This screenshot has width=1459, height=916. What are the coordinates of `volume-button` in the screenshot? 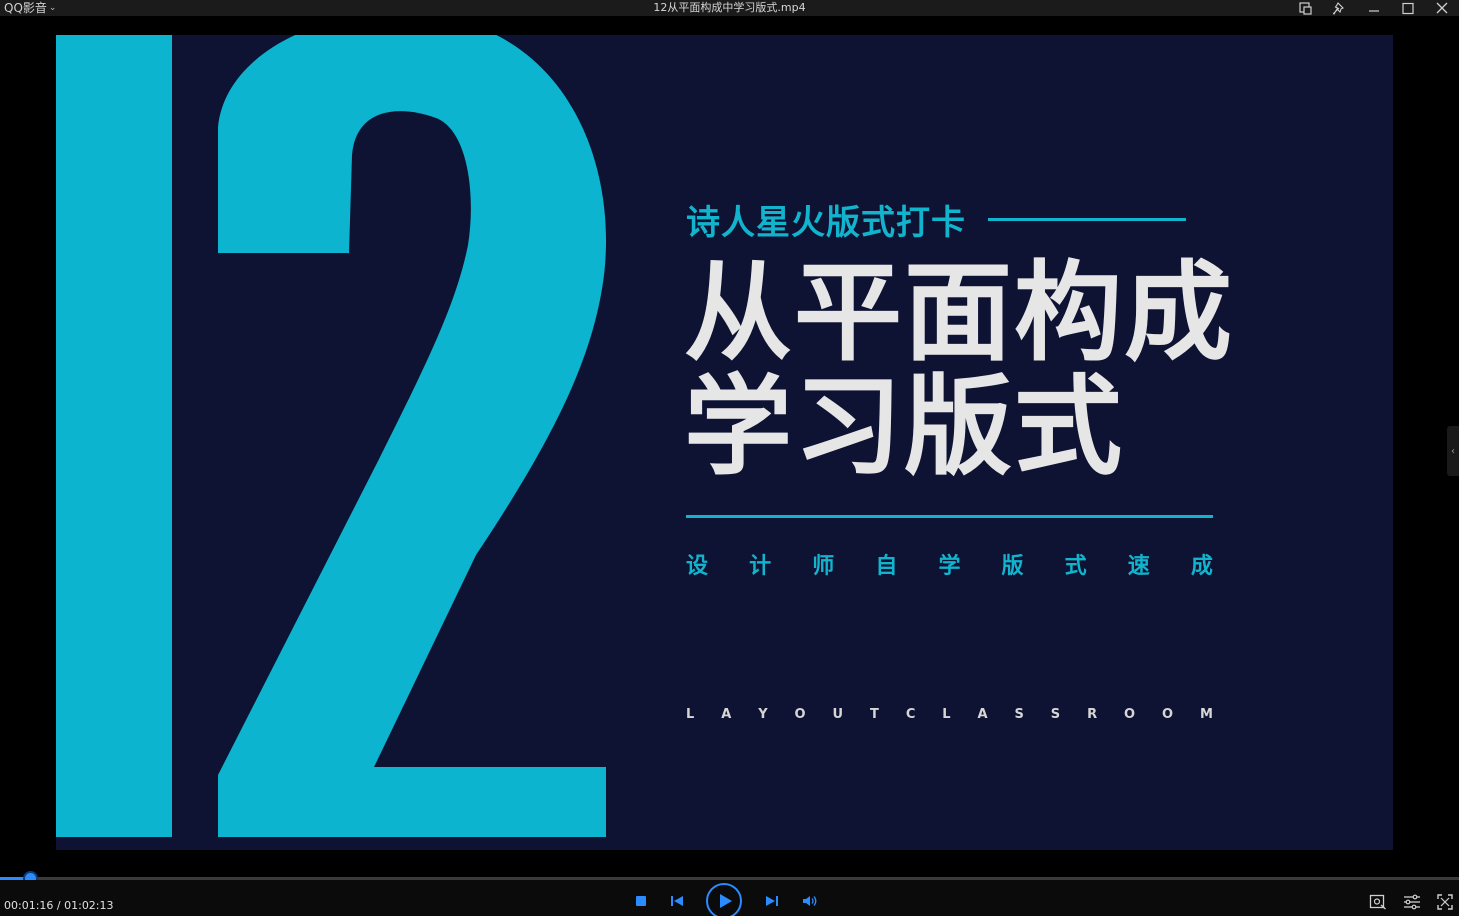 It's located at (810, 901).